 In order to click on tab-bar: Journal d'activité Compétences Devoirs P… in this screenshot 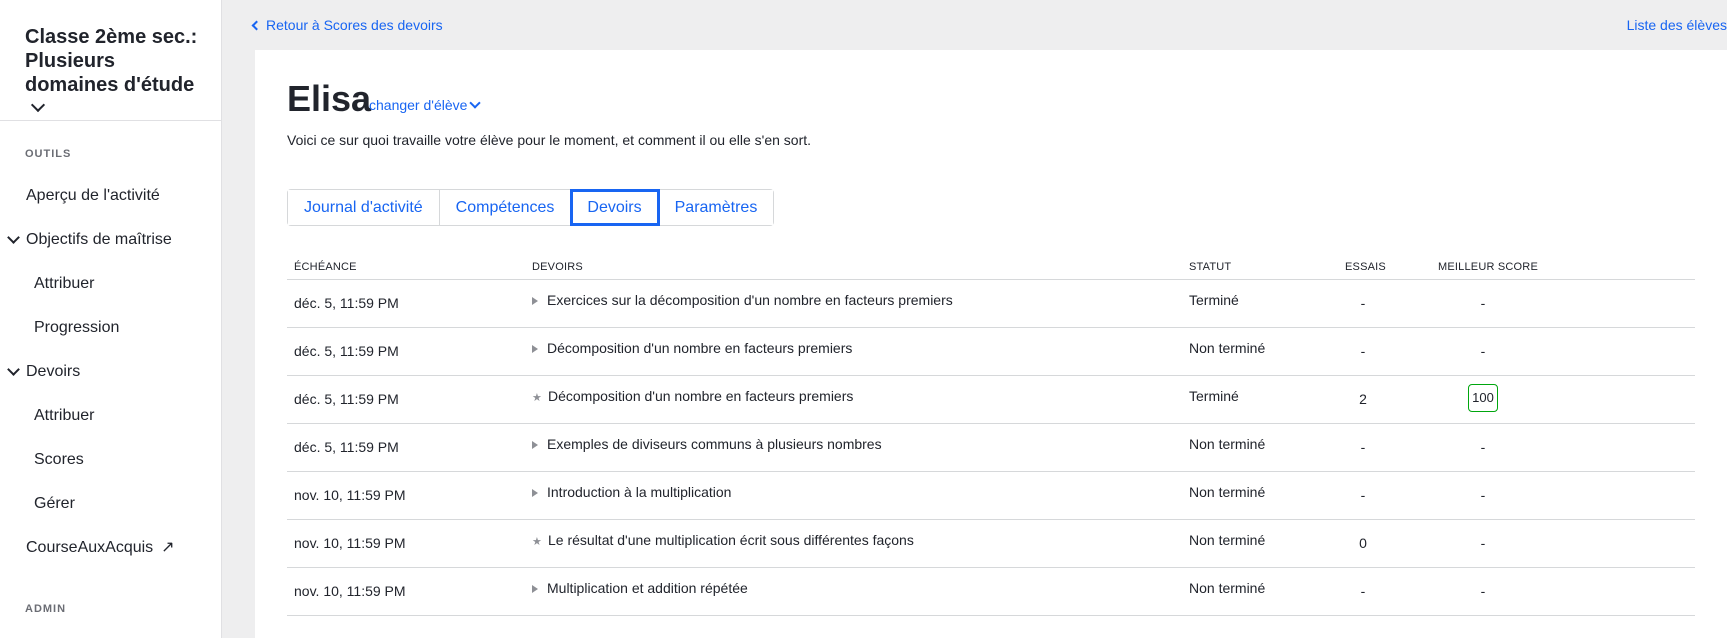, I will do `click(531, 207)`.